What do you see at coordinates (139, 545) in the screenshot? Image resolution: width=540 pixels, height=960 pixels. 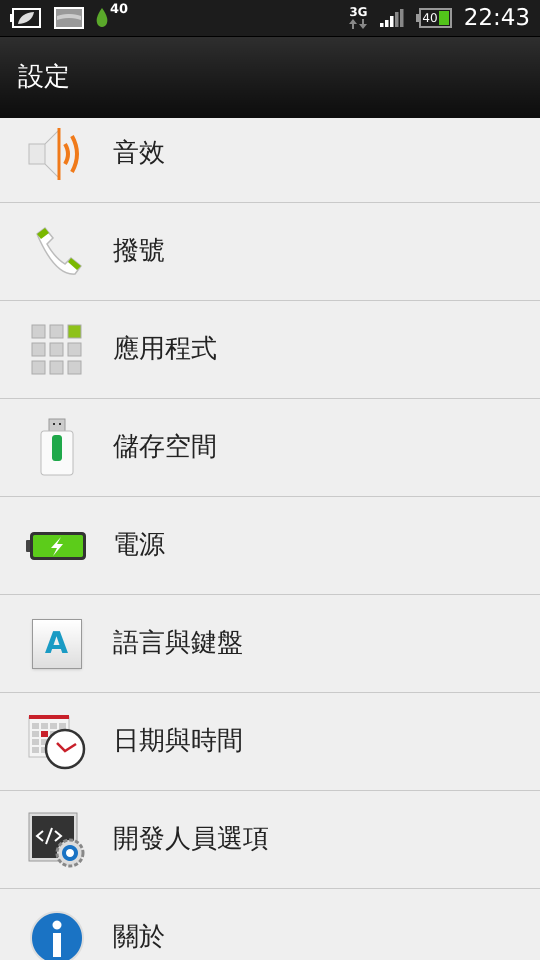 I see `settings-item-label: 電源` at bounding box center [139, 545].